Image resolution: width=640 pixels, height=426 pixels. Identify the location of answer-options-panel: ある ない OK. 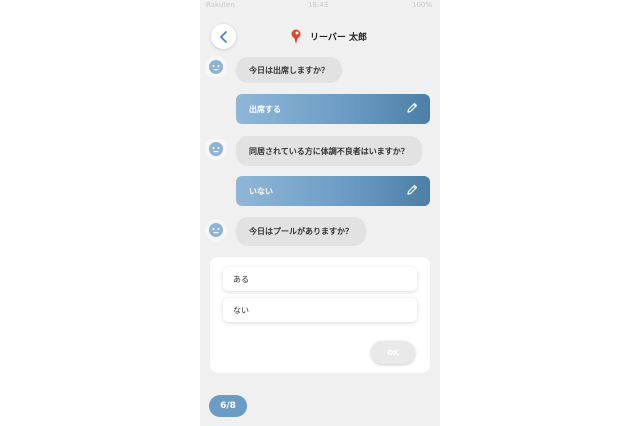
(320, 315).